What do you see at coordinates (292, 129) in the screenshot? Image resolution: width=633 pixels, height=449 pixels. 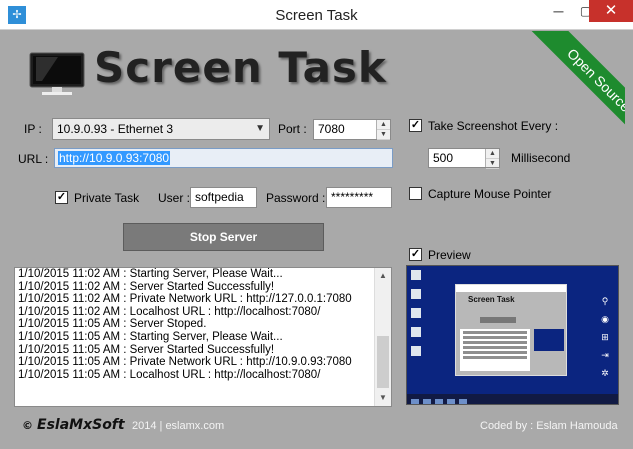 I see `port-label: Port :` at bounding box center [292, 129].